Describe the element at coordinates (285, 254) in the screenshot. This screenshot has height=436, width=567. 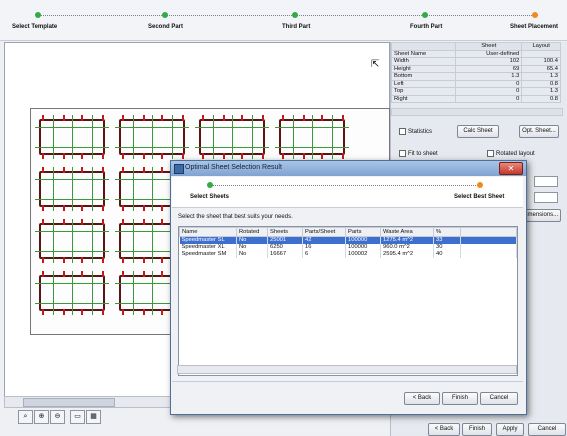
I see `cell: 16667` at that location.